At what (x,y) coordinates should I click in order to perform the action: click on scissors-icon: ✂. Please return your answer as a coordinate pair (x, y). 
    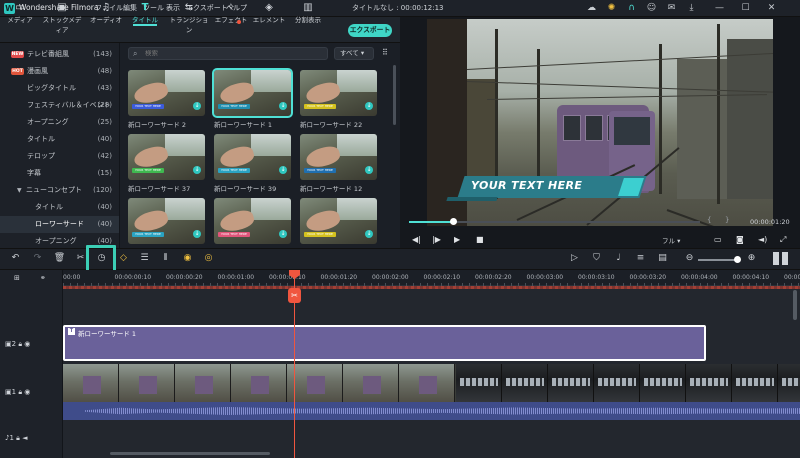
    Looking at the image, I should click on (294, 295).